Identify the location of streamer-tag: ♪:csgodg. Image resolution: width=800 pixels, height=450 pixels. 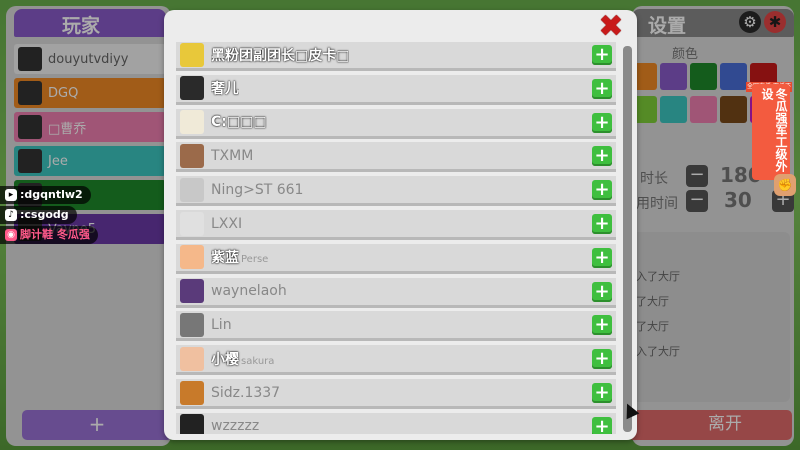
(38, 215).